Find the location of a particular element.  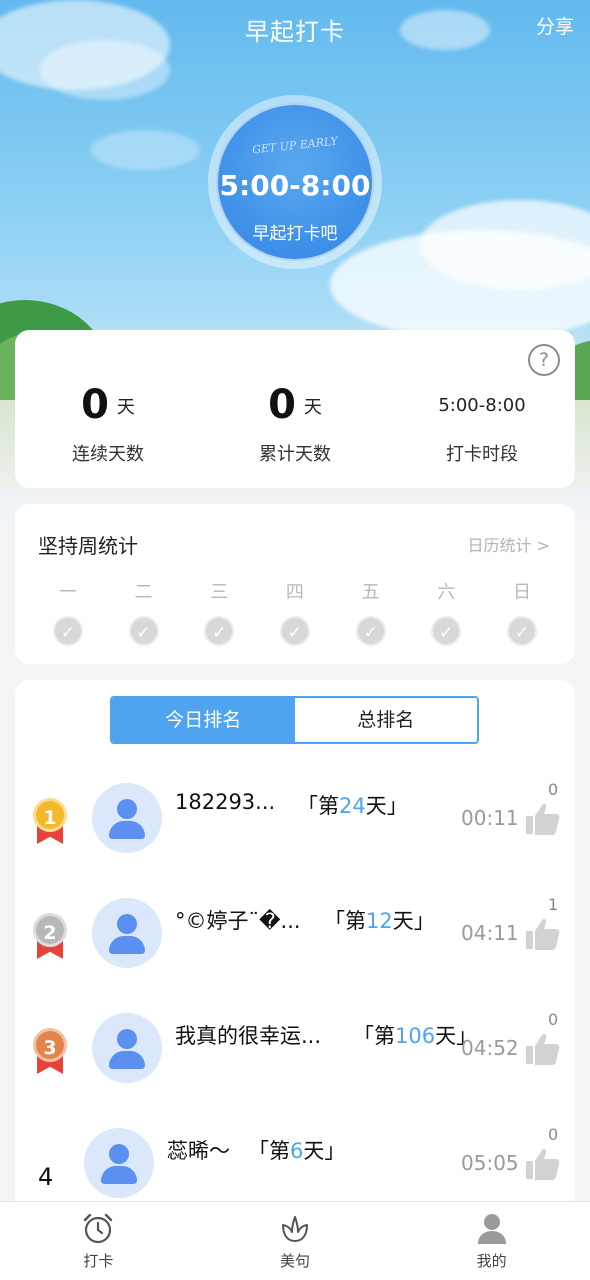

nav-label-quotes: 美句 is located at coordinates (295, 1261).